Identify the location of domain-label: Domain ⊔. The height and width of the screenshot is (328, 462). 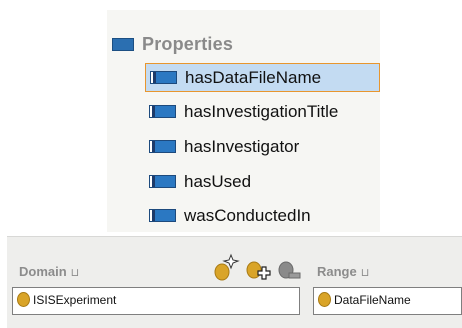
(49, 271).